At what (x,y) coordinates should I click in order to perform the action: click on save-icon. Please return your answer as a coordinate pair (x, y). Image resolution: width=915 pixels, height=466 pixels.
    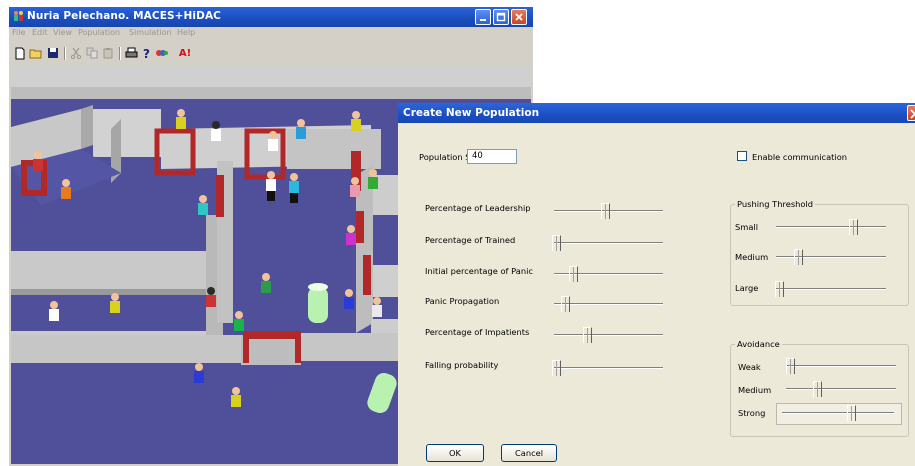
    Looking at the image, I should click on (53, 53).